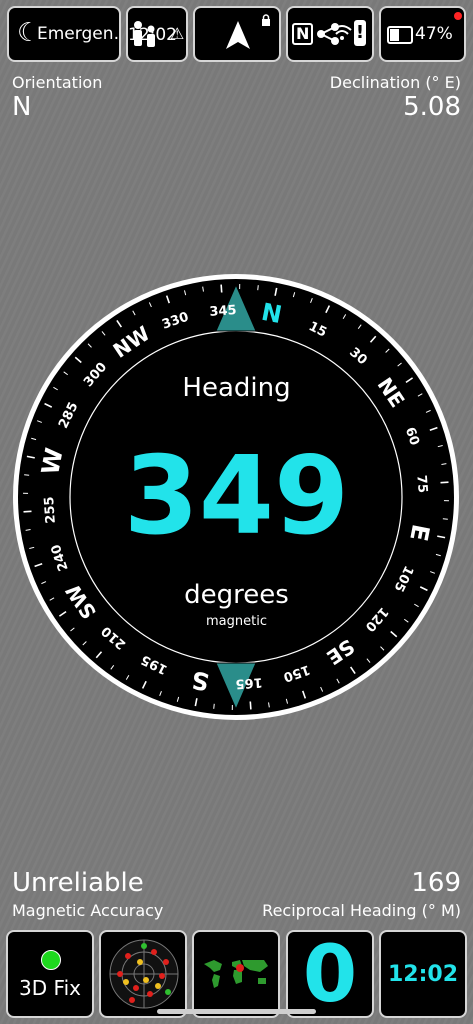 Image resolution: width=473 pixels, height=1024 pixels. I want to click on mode-label: magnetic, so click(236, 621).